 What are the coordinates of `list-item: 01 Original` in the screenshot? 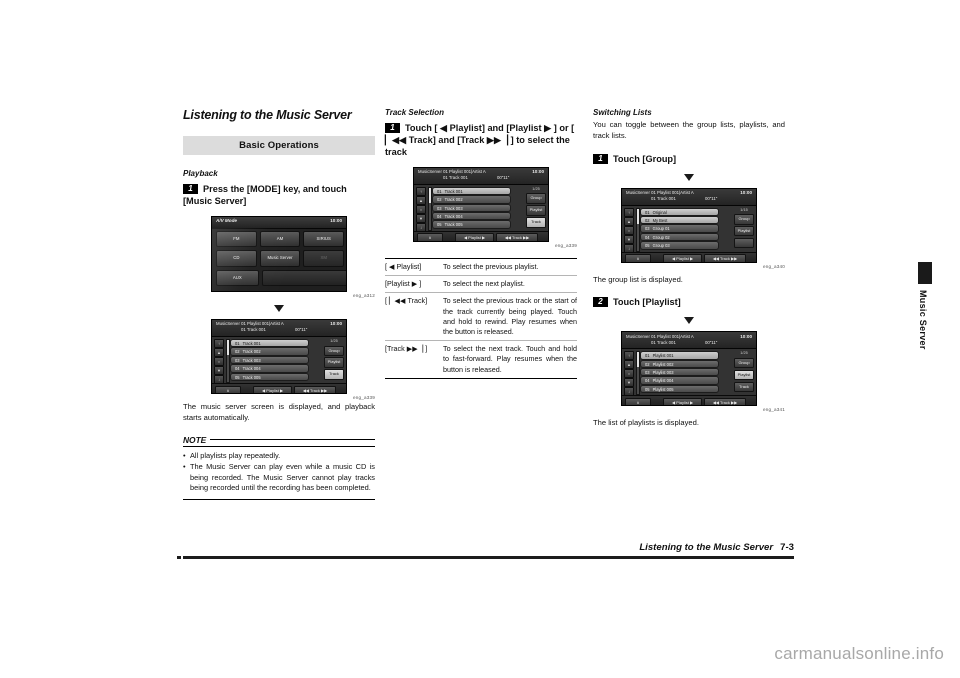 It's located at (679, 211).